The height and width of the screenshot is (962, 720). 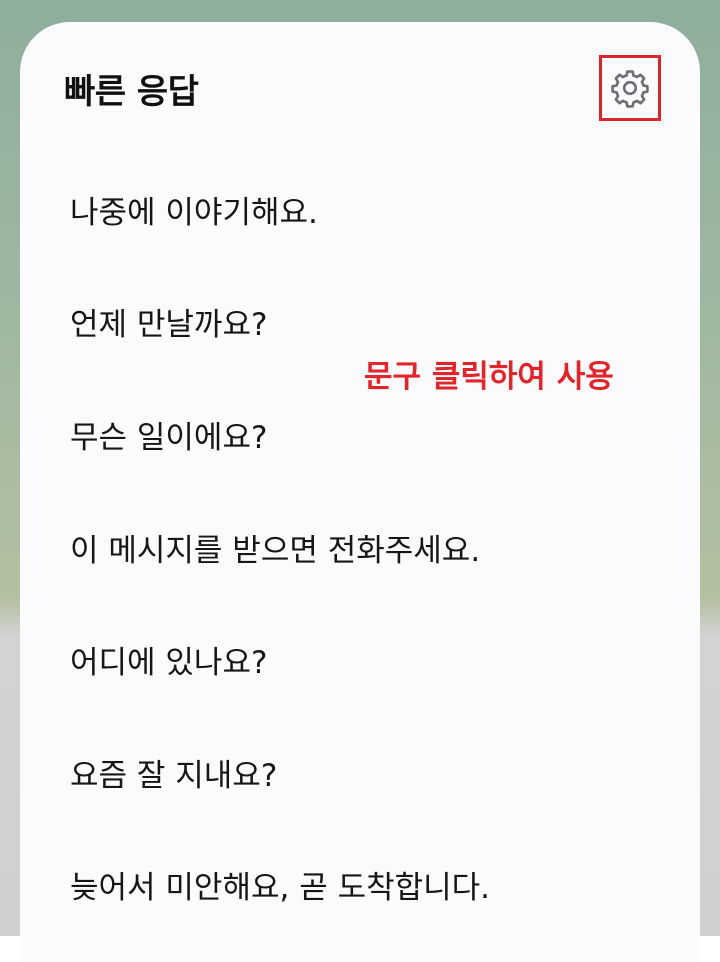 I want to click on reply-item-6: 요즘 잘 지내요?, so click(x=173, y=776).